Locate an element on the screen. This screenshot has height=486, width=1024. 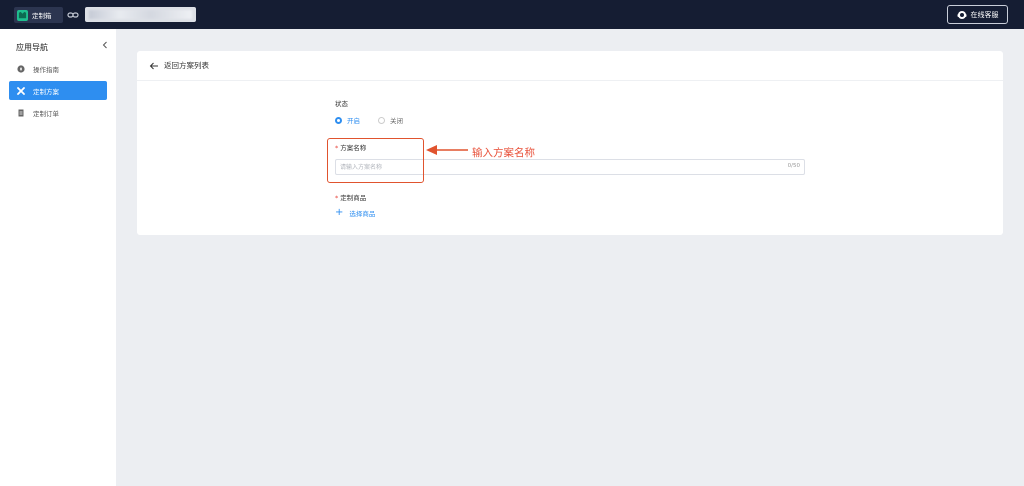
arrow-left-icon is located at coordinates (153, 65).